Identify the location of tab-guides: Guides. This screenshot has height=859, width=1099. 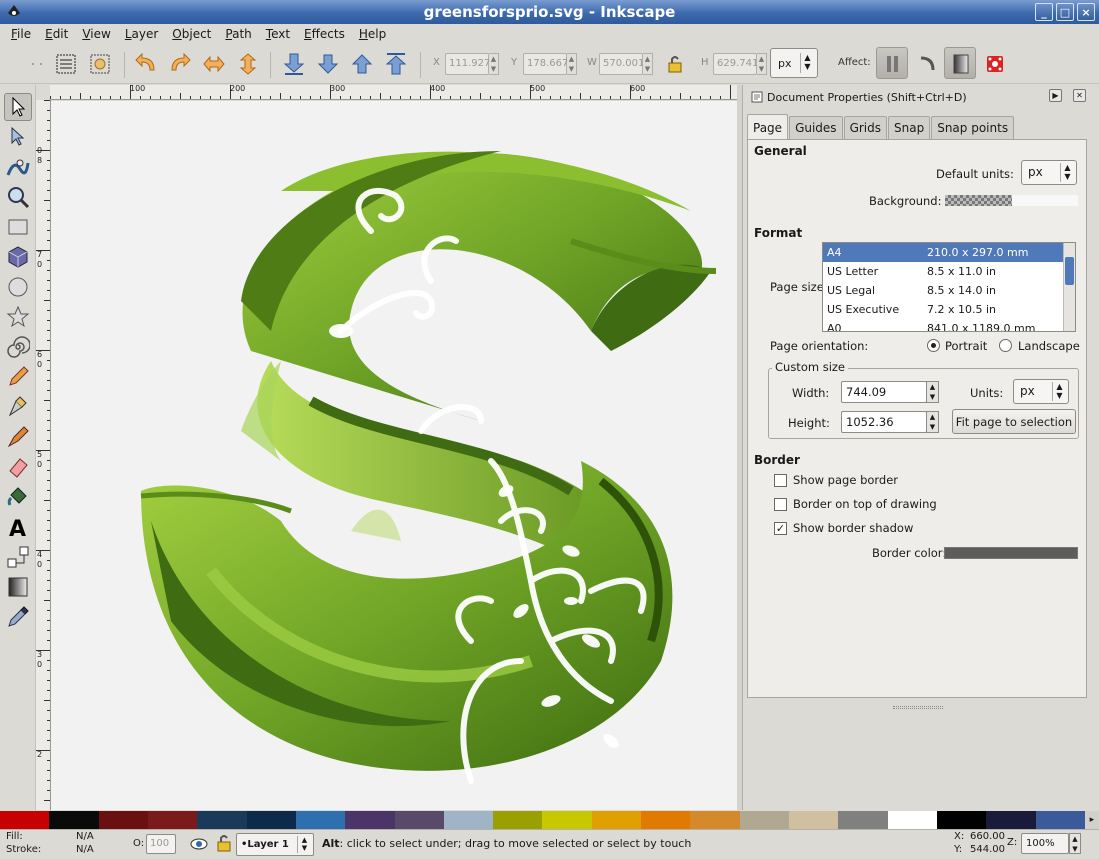
(816, 127).